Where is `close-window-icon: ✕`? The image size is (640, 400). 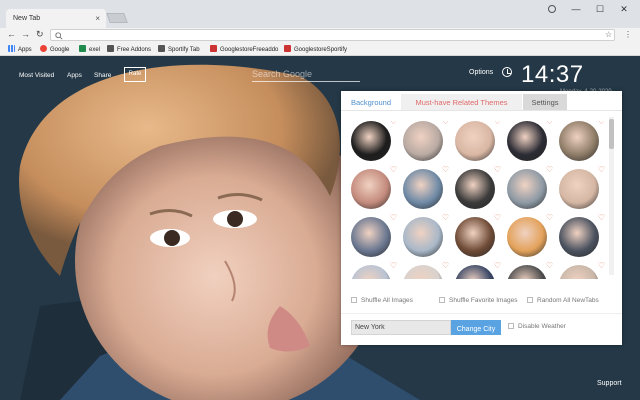 close-window-icon: ✕ is located at coordinates (624, 9).